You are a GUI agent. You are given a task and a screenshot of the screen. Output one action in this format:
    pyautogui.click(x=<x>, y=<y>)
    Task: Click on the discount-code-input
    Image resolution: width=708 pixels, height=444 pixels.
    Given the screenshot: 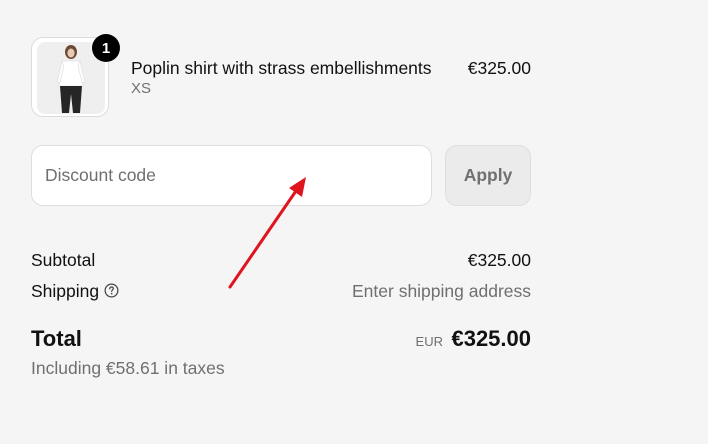 What is the action you would take?
    pyautogui.click(x=231, y=175)
    